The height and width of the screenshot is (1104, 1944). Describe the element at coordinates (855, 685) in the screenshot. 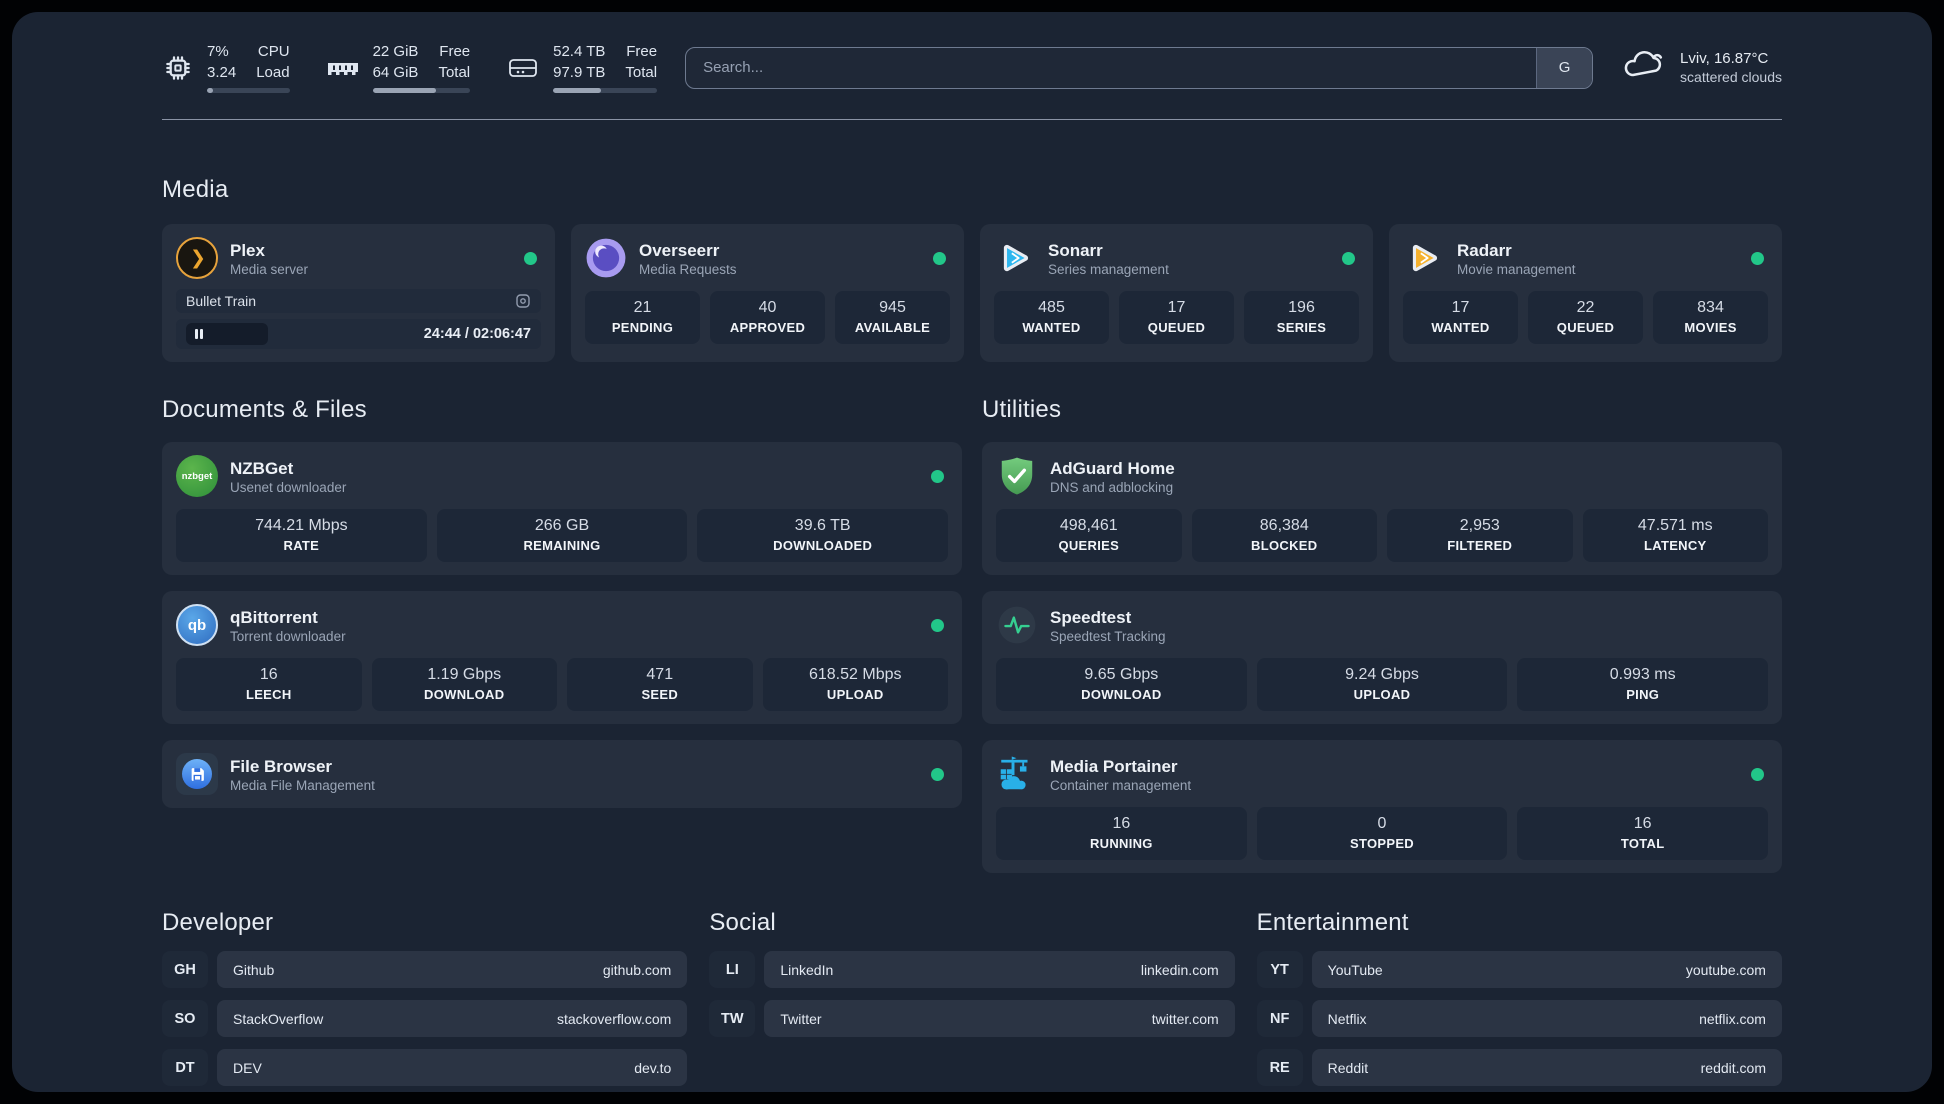

I see `stat-upload: 618.52 Mbps UPLOAD` at that location.